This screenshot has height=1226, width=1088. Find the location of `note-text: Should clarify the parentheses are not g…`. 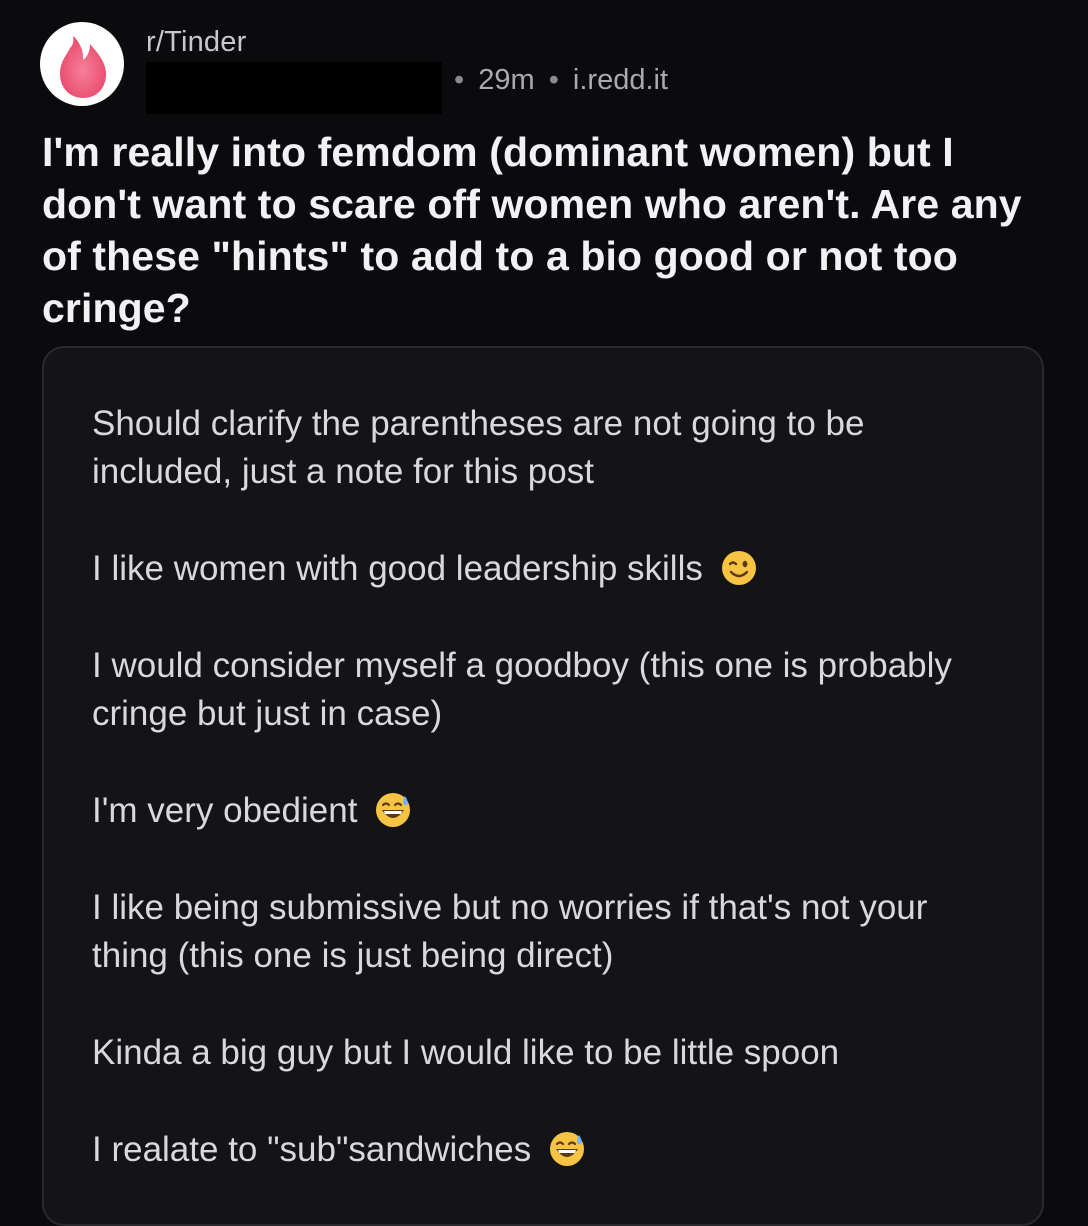

note-text: Should clarify the parentheses are not g… is located at coordinates (478, 447).